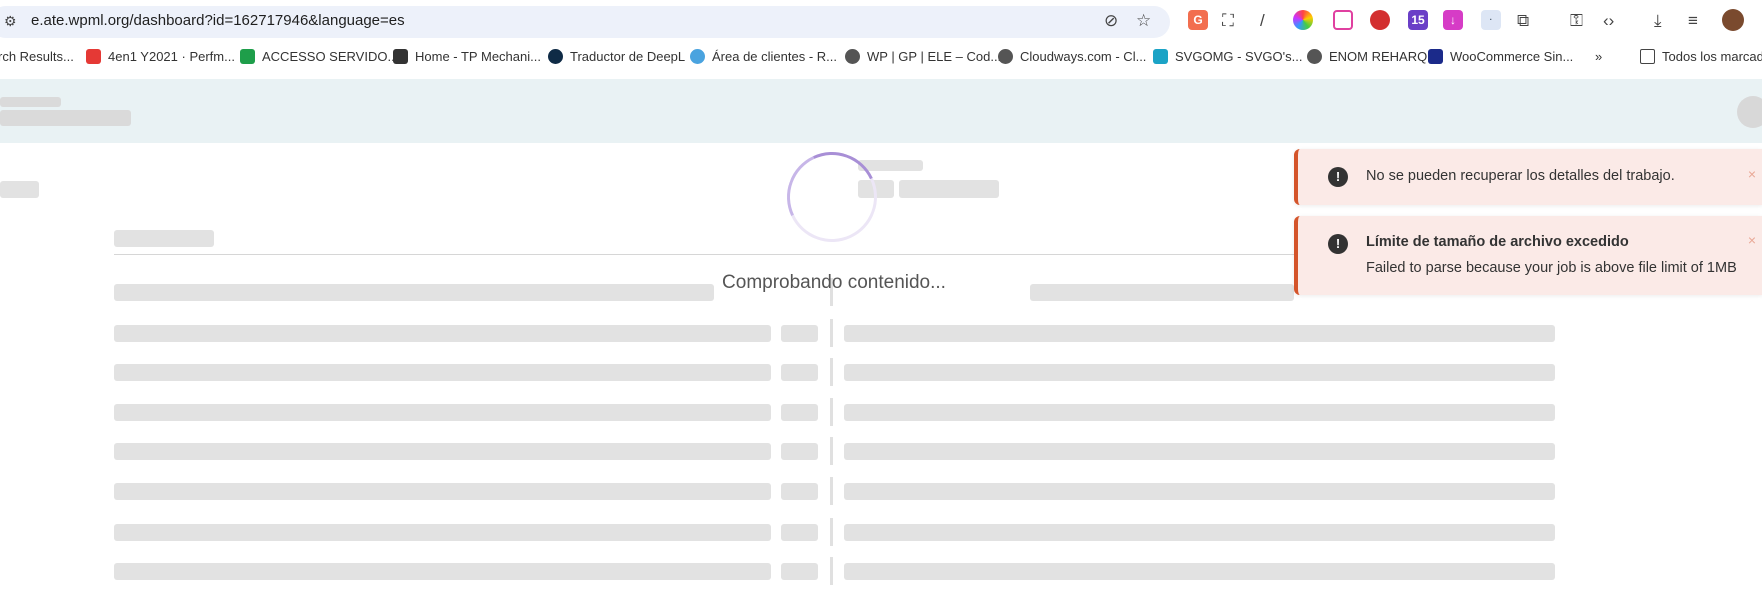  I want to click on folder-icon, so click(1647, 56).